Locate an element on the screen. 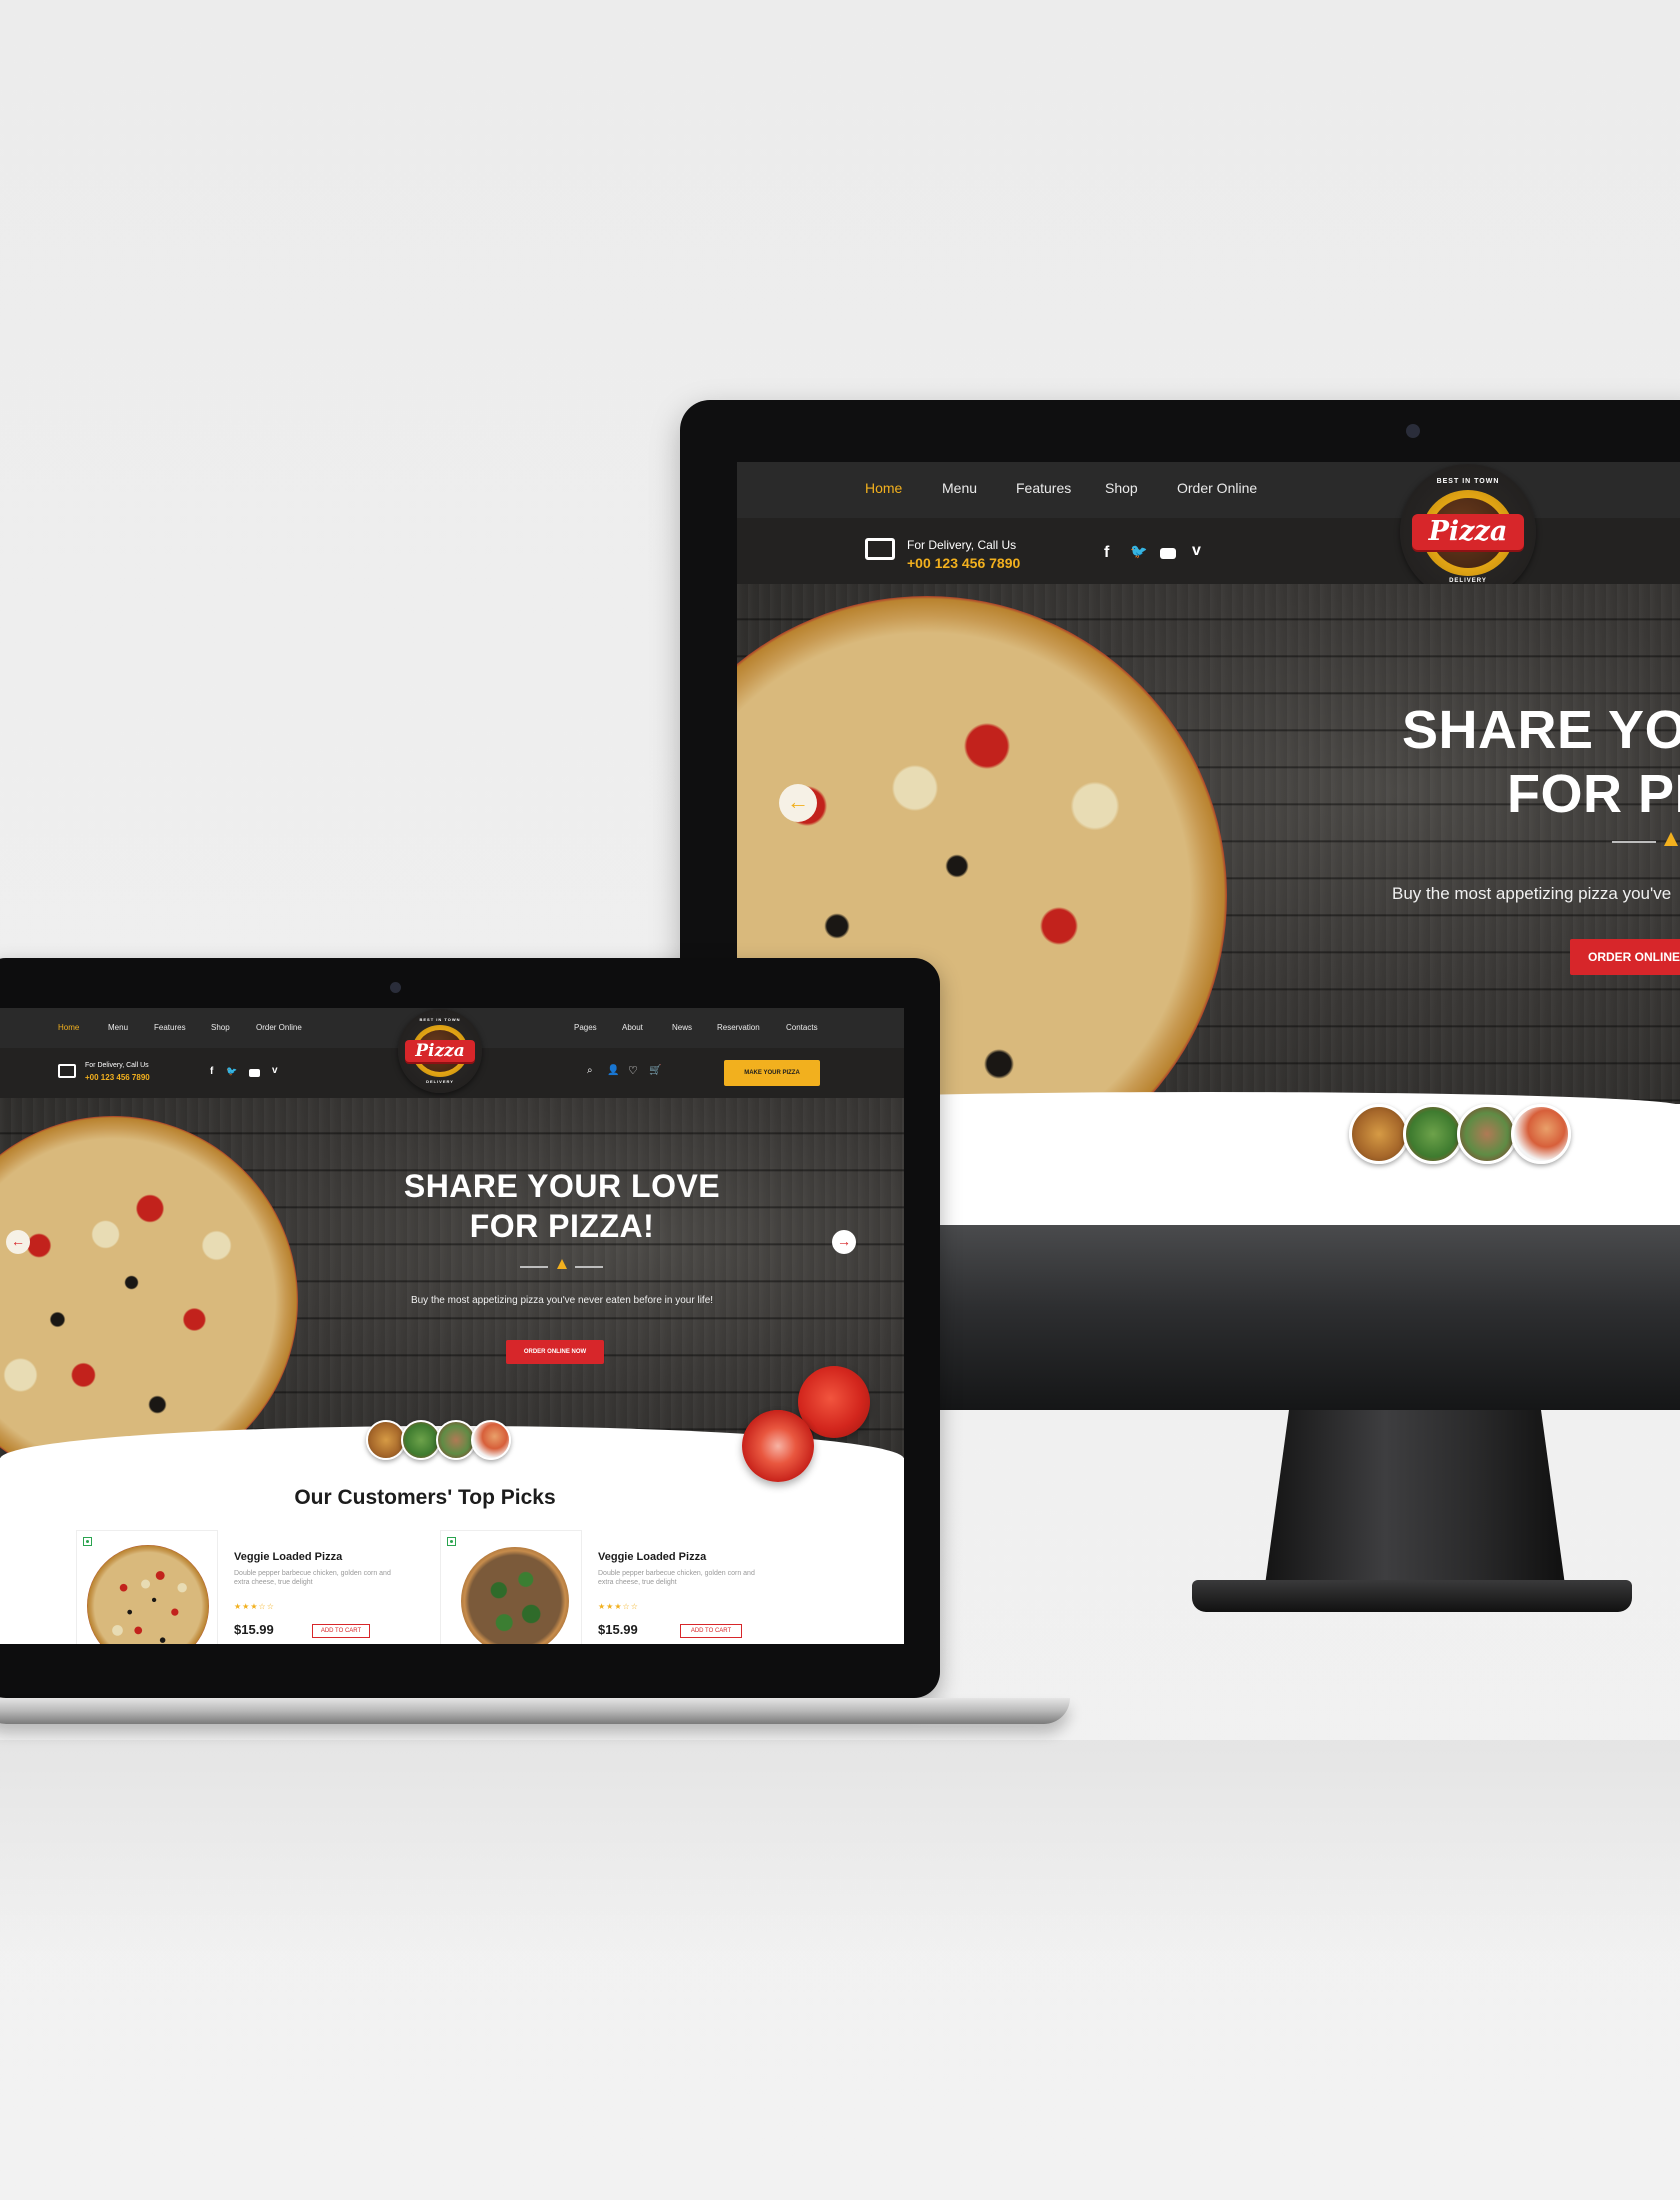  monitor-nav-bar: Home Menu Features Shop Order Online is located at coordinates (1208, 490).